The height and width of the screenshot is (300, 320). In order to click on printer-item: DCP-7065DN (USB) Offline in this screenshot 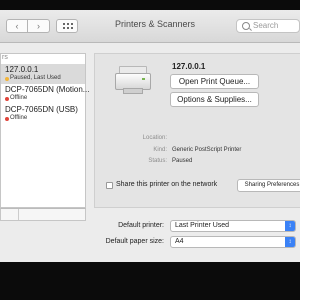, I will do `click(43, 114)`.